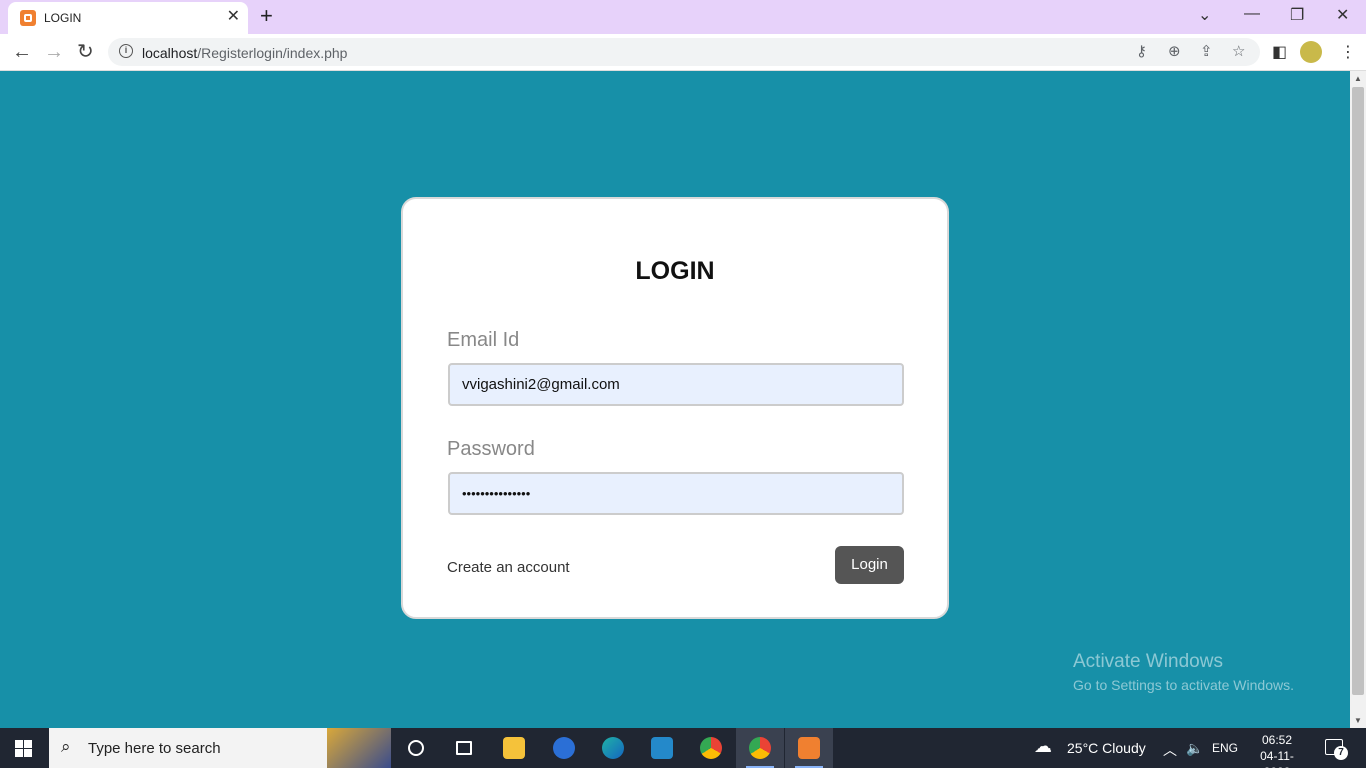 The height and width of the screenshot is (768, 1366). What do you see at coordinates (22, 52) in the screenshot?
I see `back-icon: ←` at bounding box center [22, 52].